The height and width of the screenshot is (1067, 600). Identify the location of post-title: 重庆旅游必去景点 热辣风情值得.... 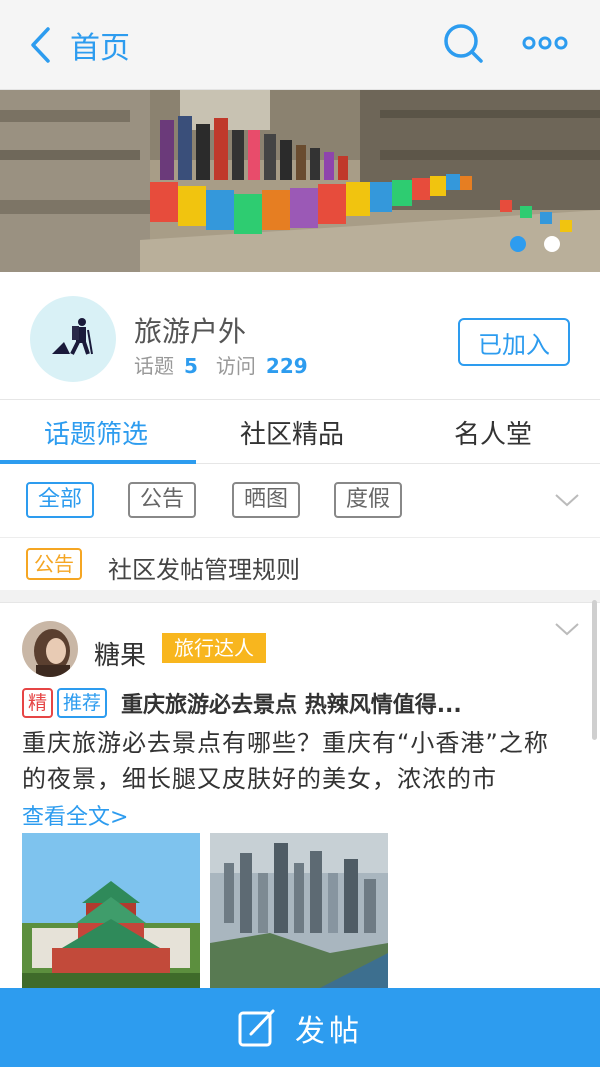
(291, 703).